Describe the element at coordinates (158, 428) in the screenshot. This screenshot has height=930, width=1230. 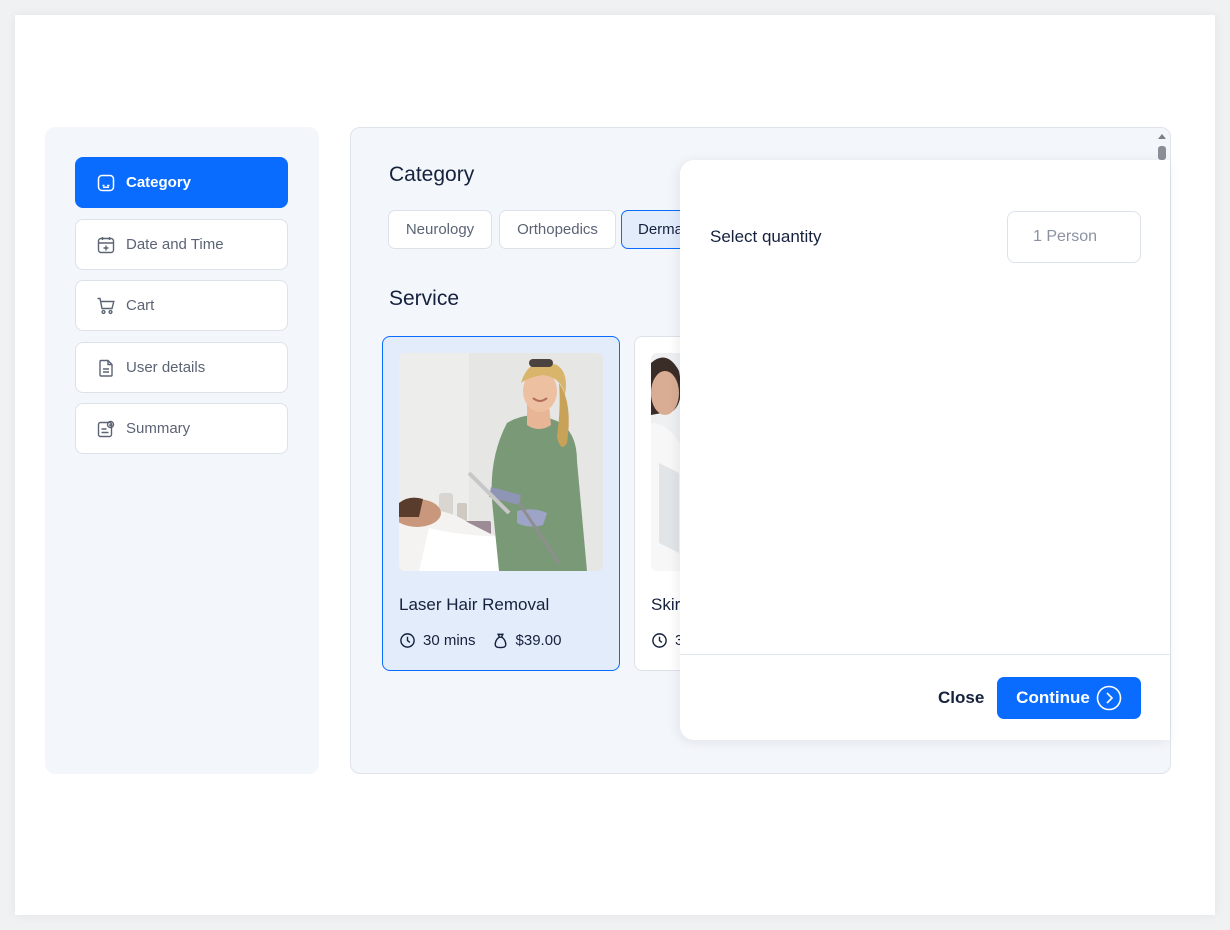
I see `sidebar-item-label: Summary` at that location.